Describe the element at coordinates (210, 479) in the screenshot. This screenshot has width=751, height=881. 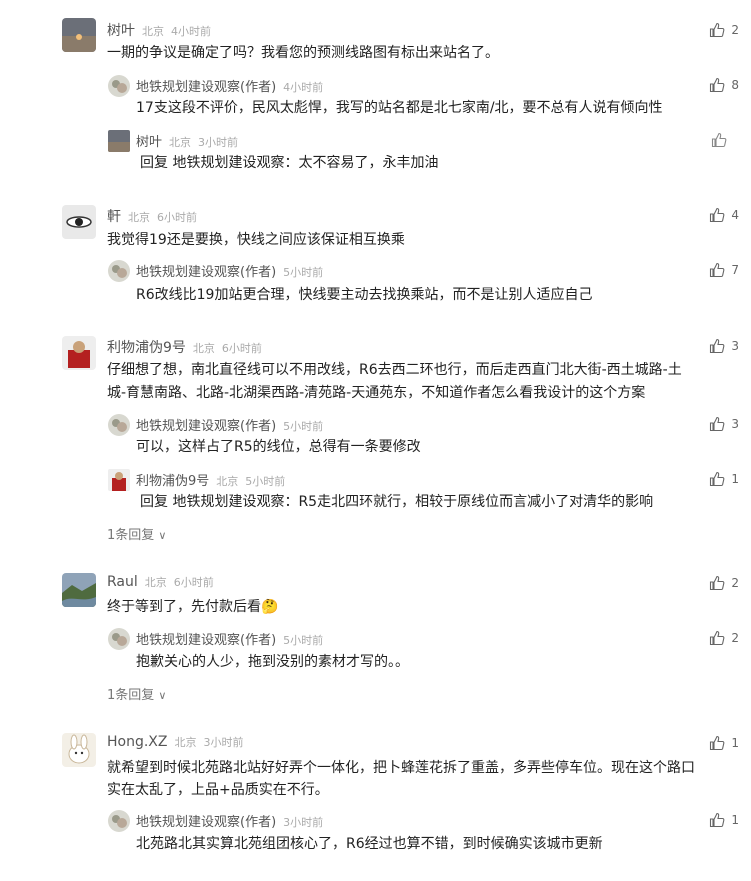
I see `reply-meta: 利物浦伪9号 北京 5小时前` at that location.